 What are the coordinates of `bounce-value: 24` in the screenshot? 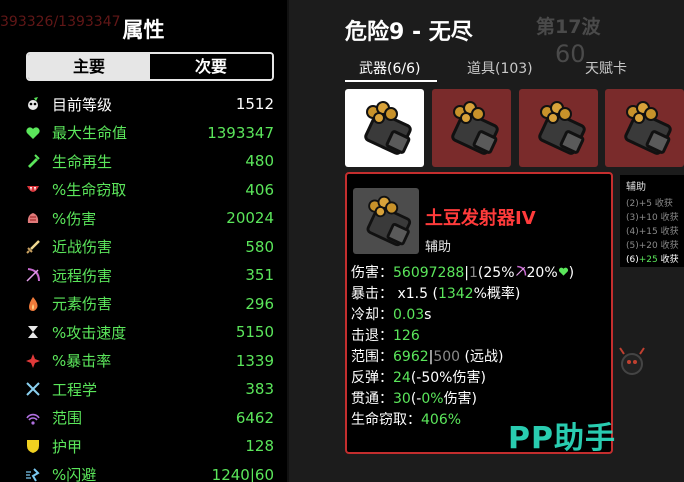 It's located at (402, 378).